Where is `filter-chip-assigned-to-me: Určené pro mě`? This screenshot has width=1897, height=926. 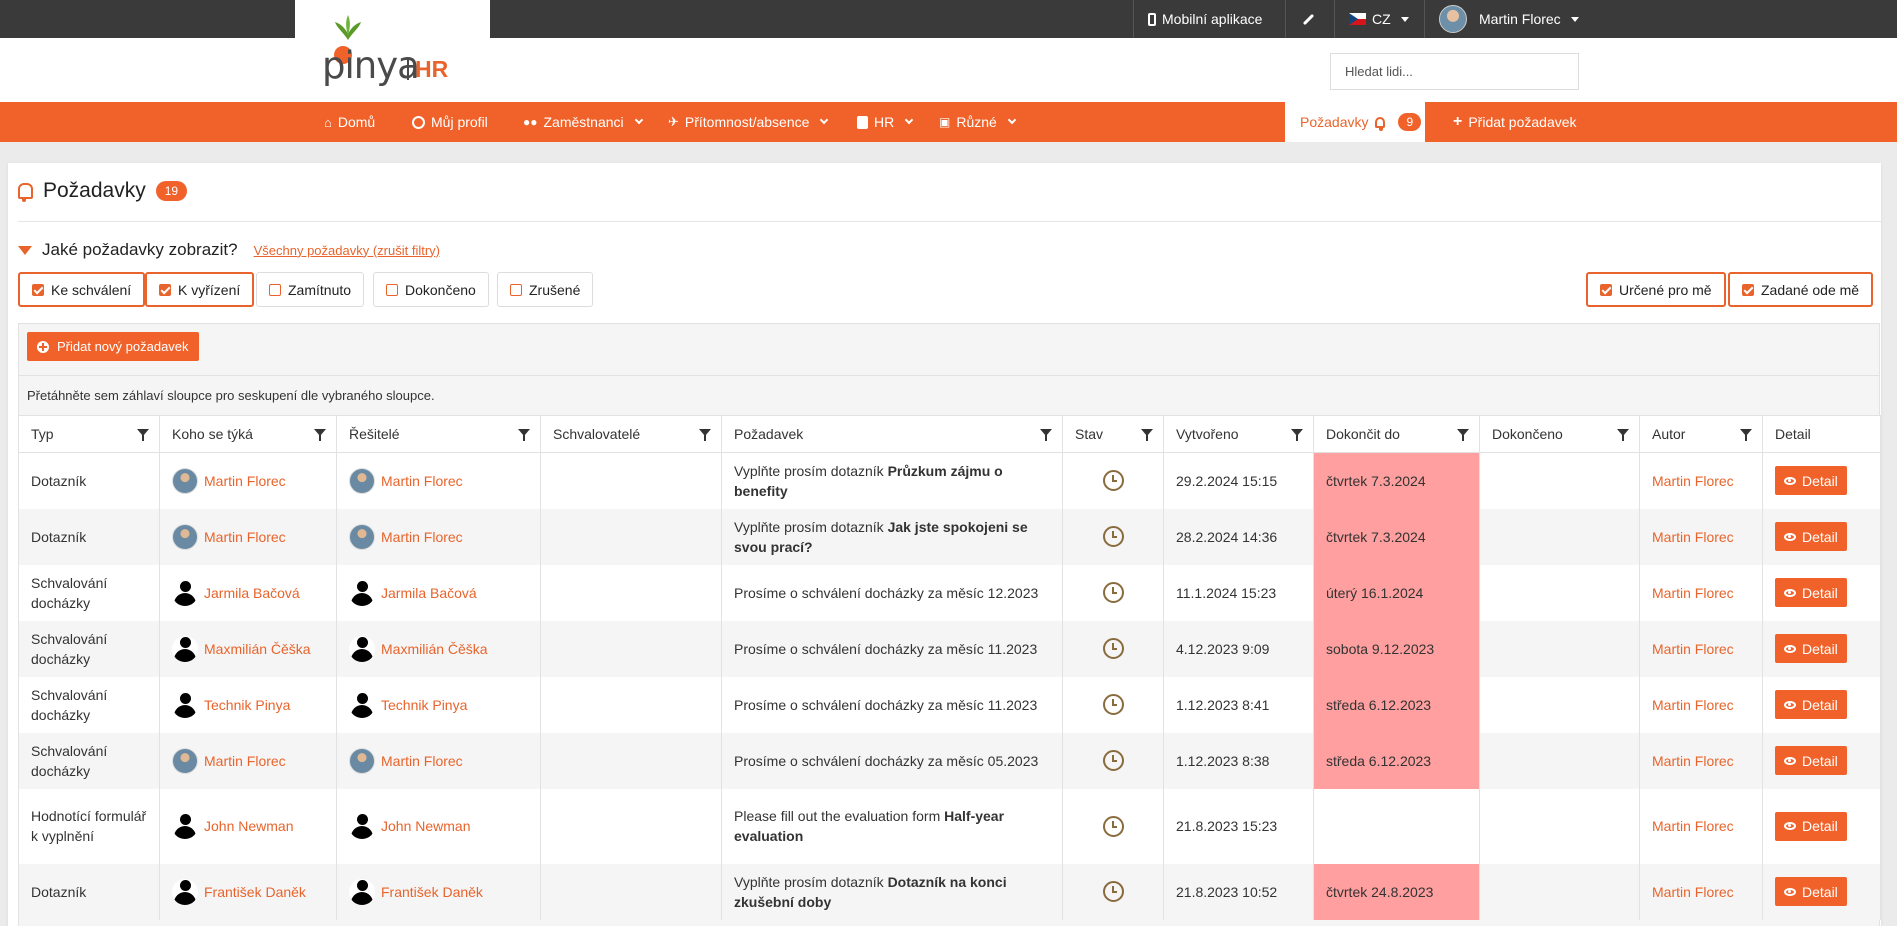 filter-chip-assigned-to-me: Určené pro mě is located at coordinates (1656, 289).